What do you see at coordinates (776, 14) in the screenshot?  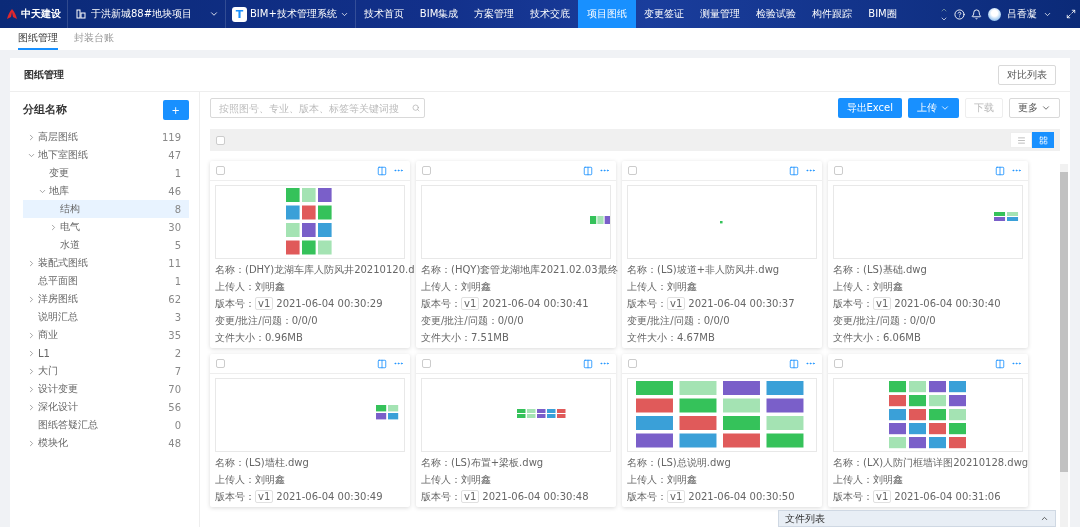 I see `nav-tab: 检验试验` at bounding box center [776, 14].